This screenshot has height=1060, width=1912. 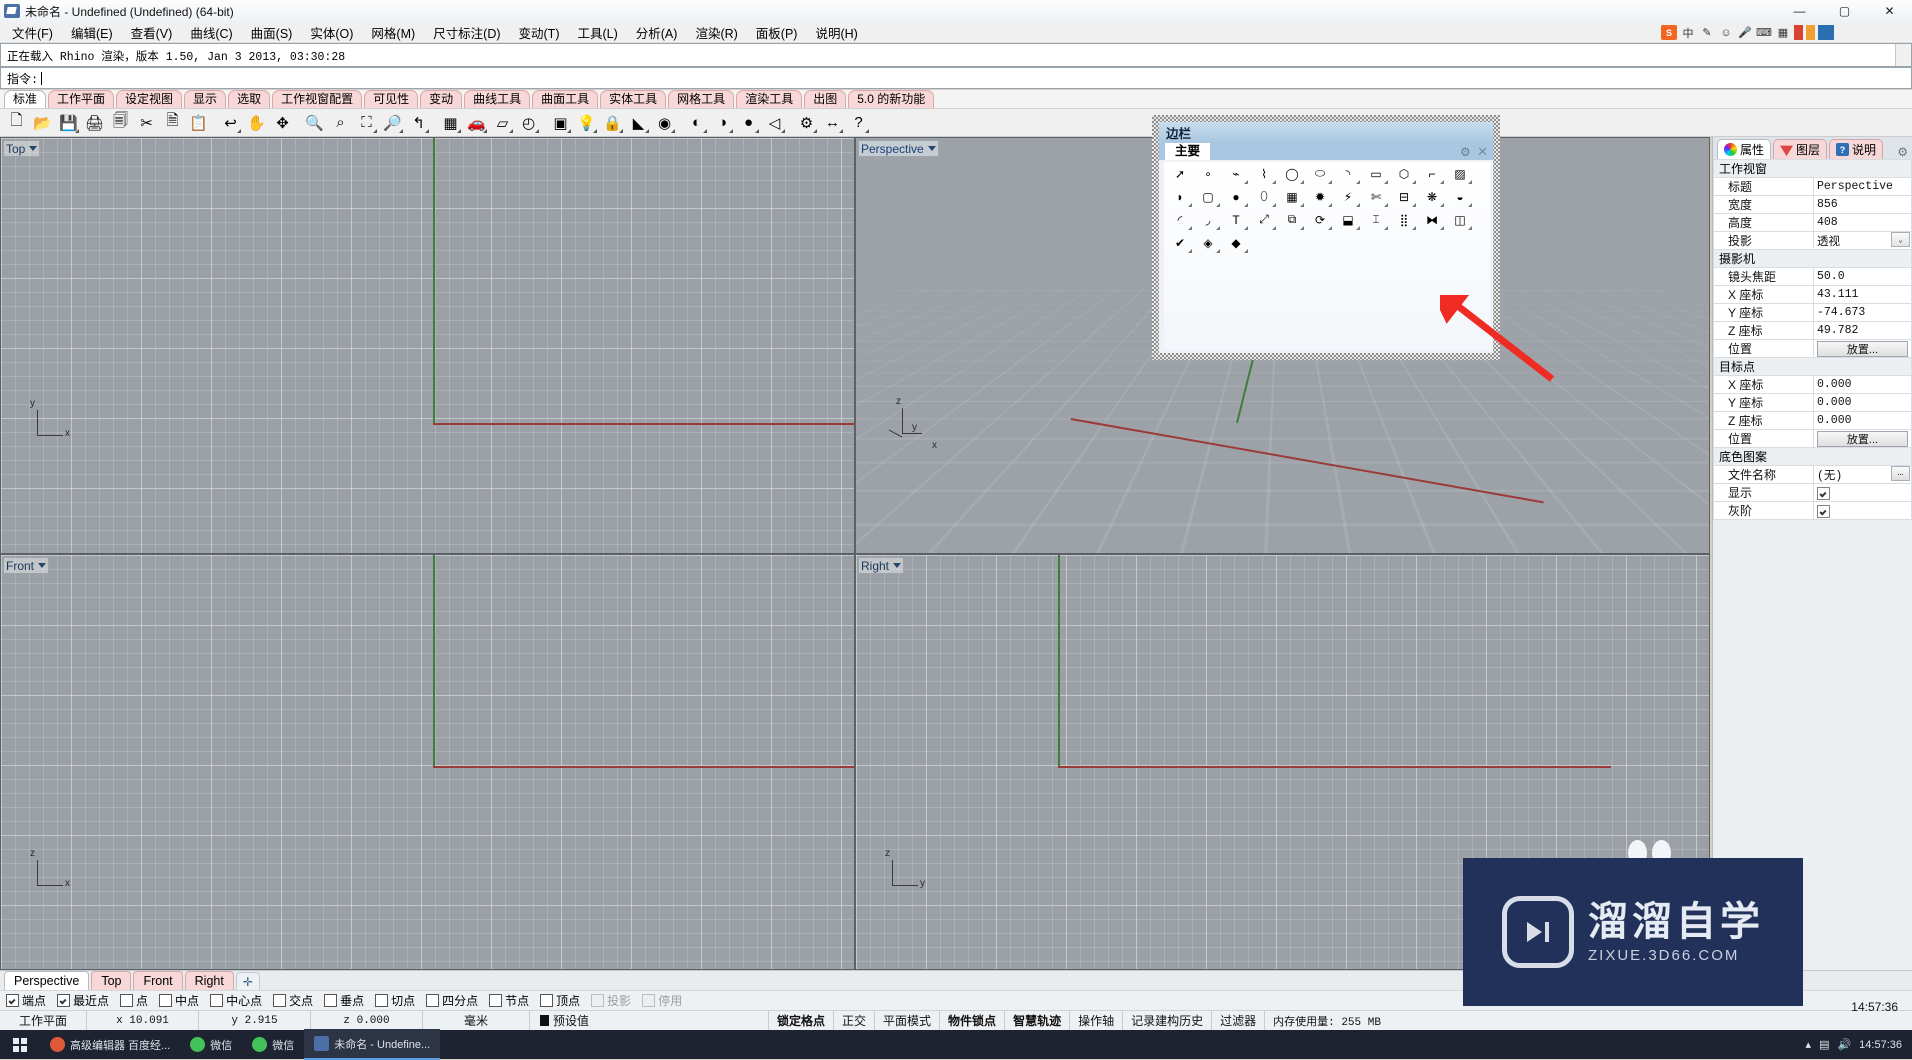 I want to click on toolbar-tab-whatsnew: 5.0 的新功能, so click(x=891, y=99).